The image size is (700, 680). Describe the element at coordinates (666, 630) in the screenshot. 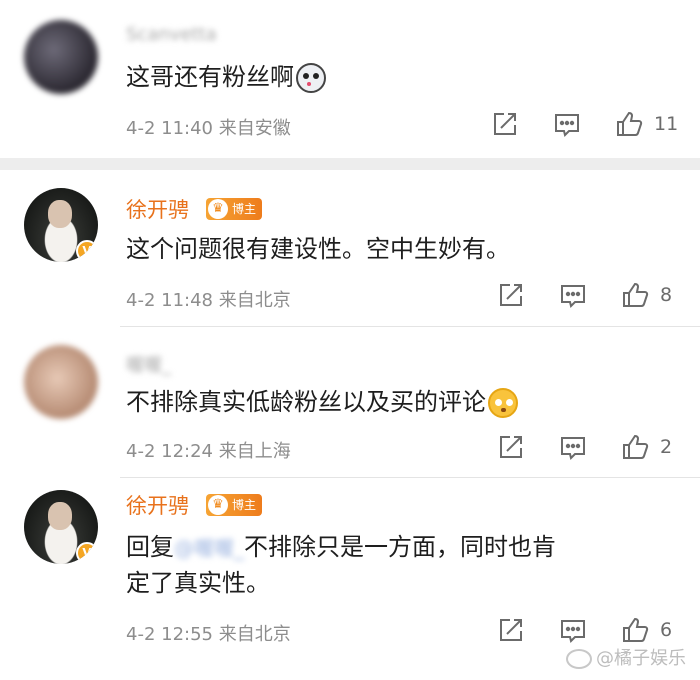

I see `like-count: 6` at that location.